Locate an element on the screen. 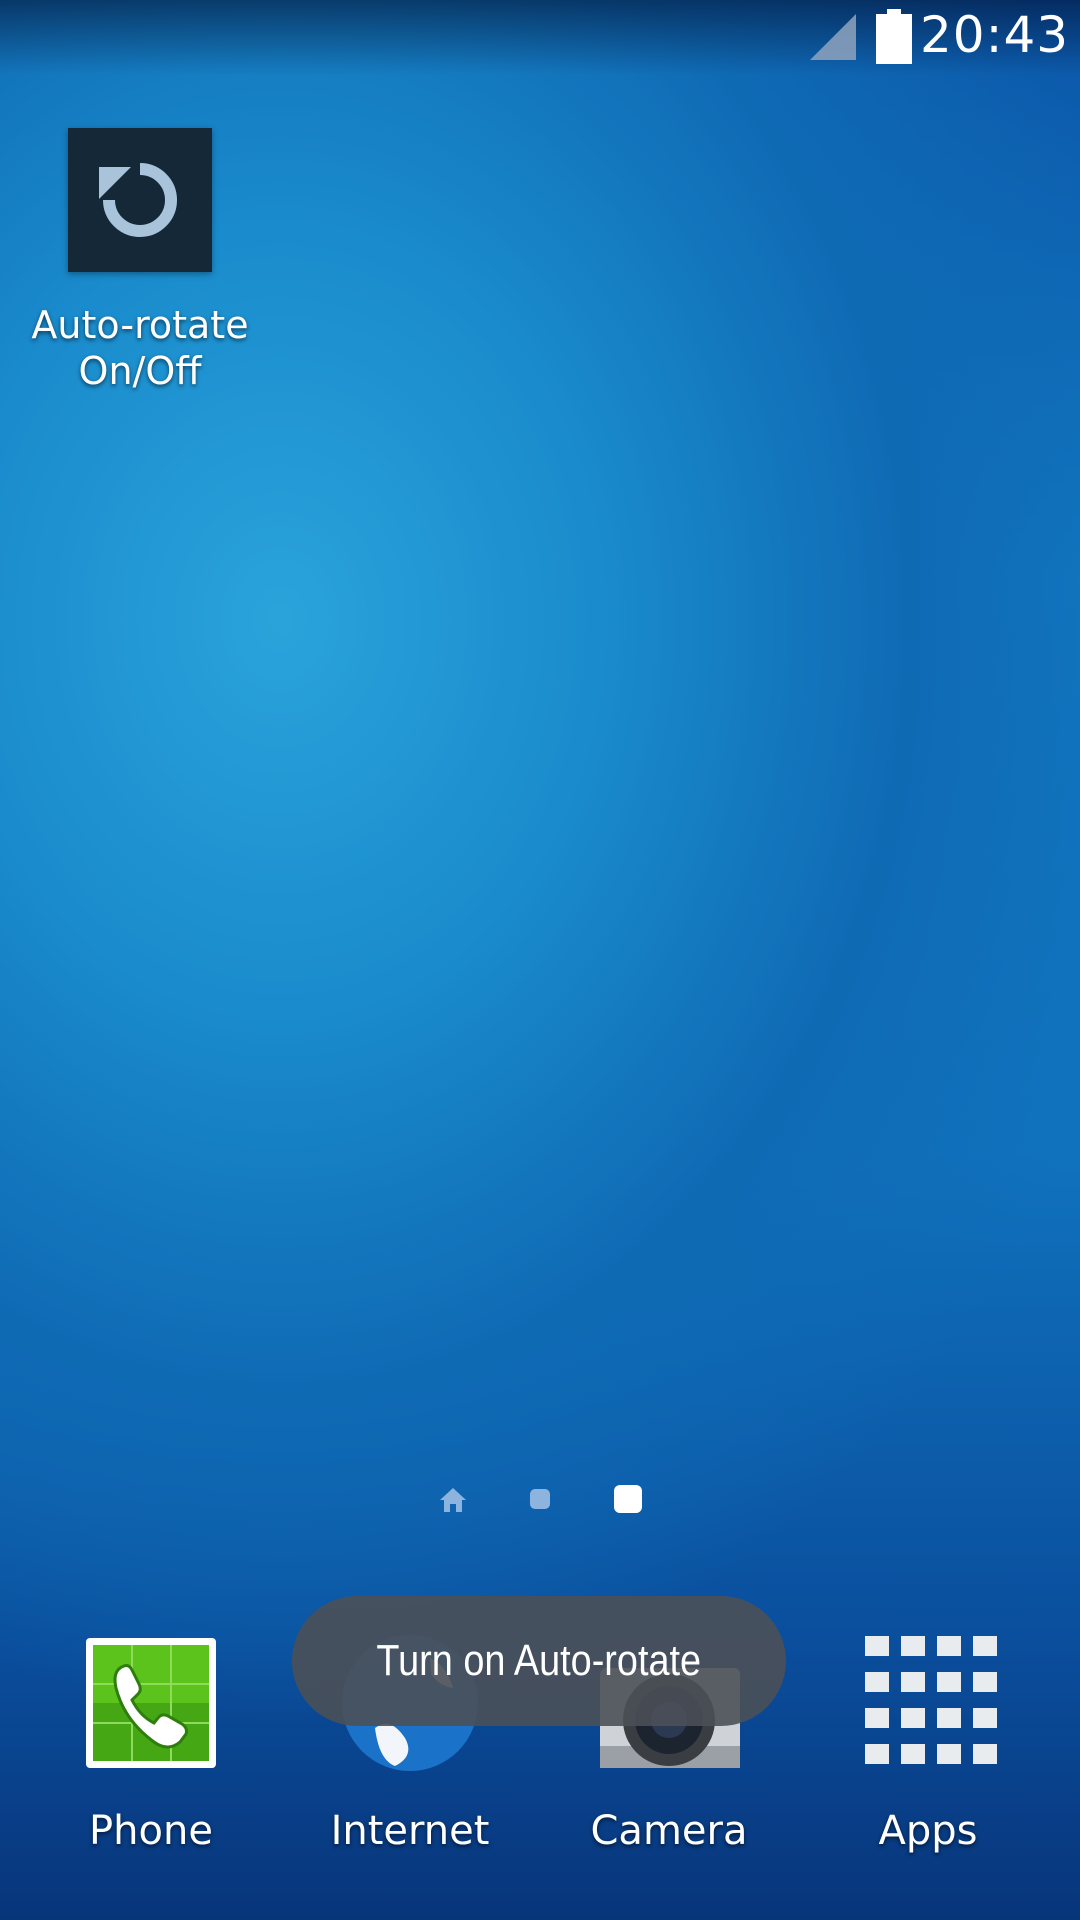 The image size is (1080, 1920). phone-app-icon is located at coordinates (151, 1703).